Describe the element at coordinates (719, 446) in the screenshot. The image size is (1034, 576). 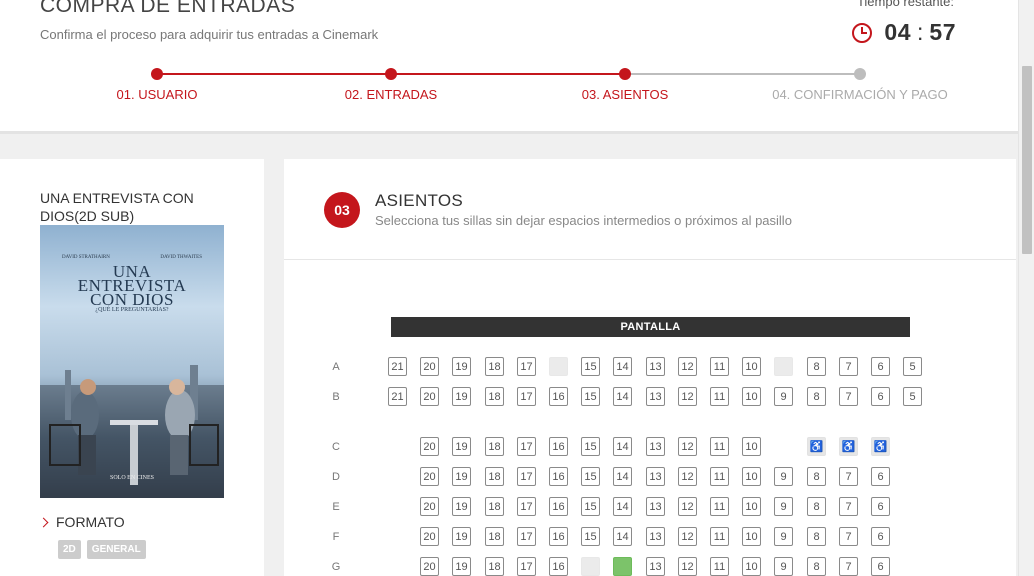
I see `seat-c-11: 11` at that location.